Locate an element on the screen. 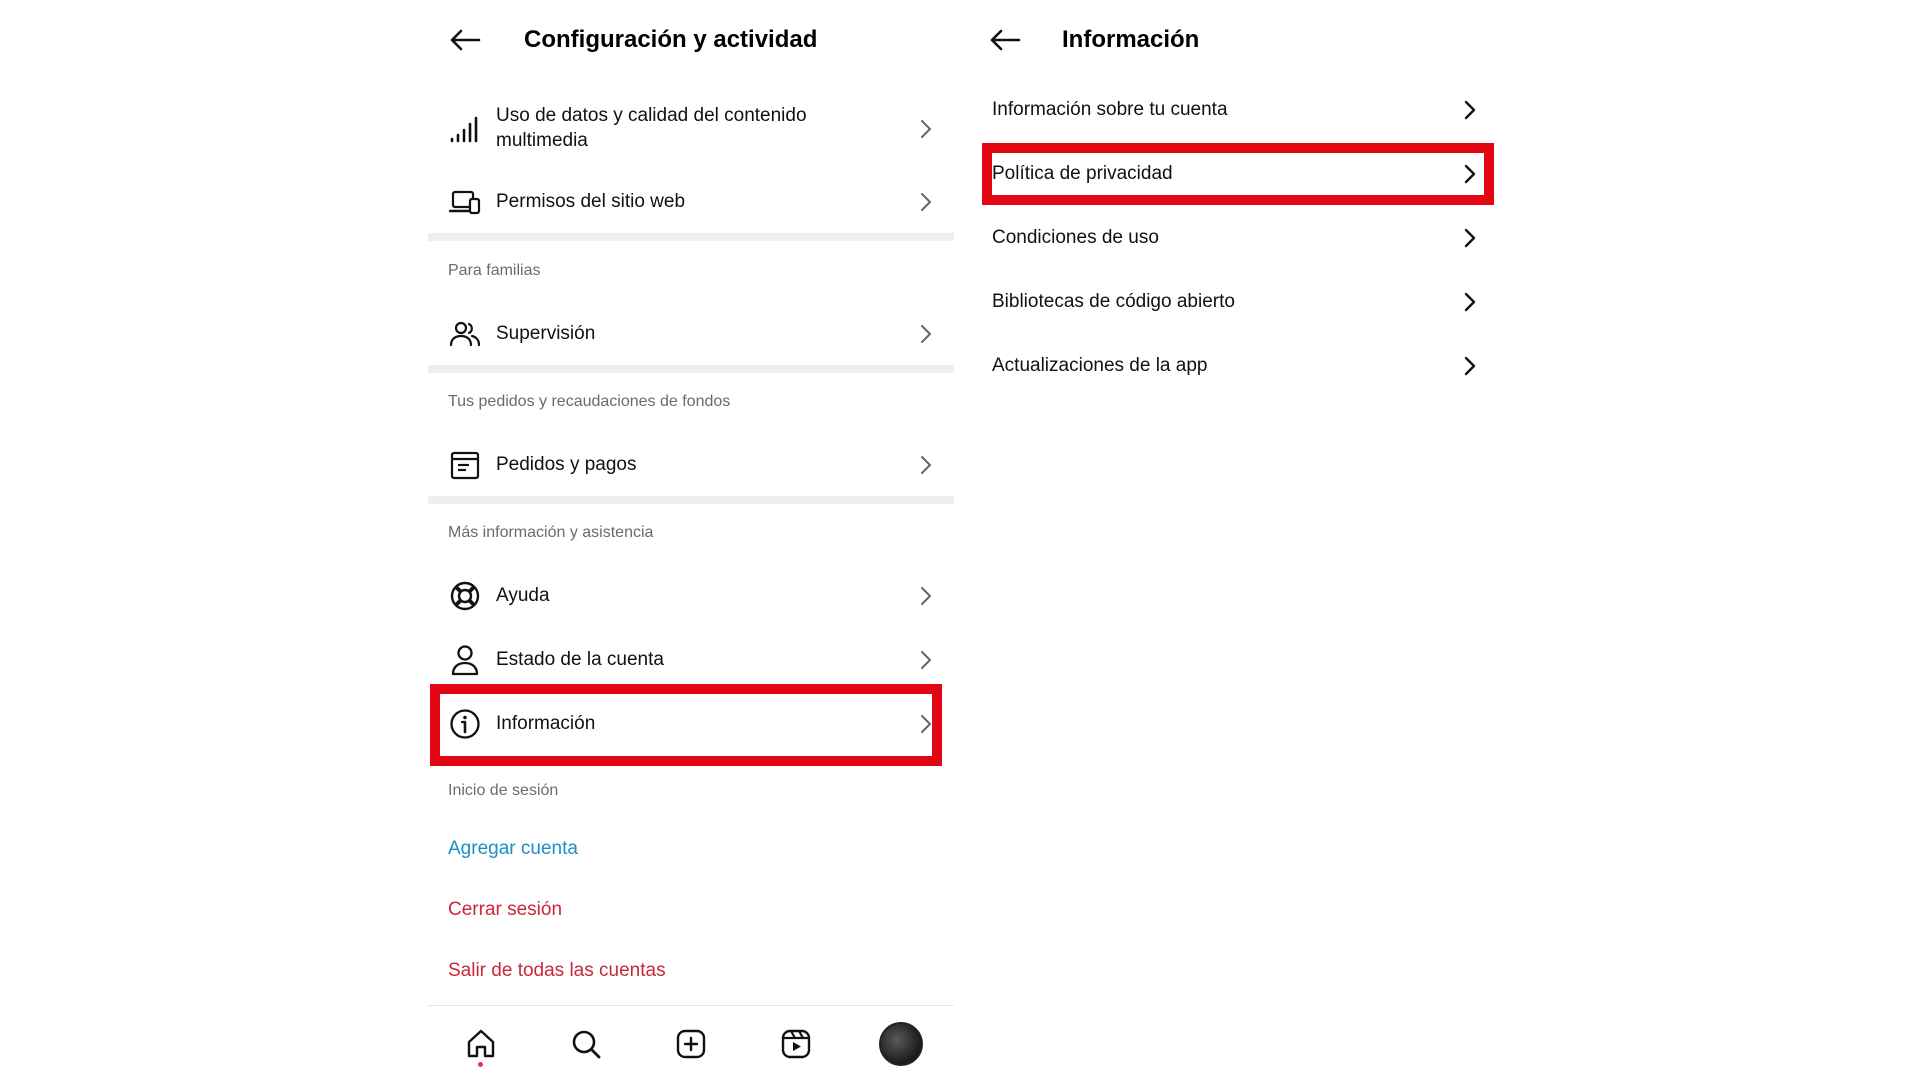 The image size is (1920, 1081). menu-item-label: Condiciones de uso is located at coordinates (1075, 237).